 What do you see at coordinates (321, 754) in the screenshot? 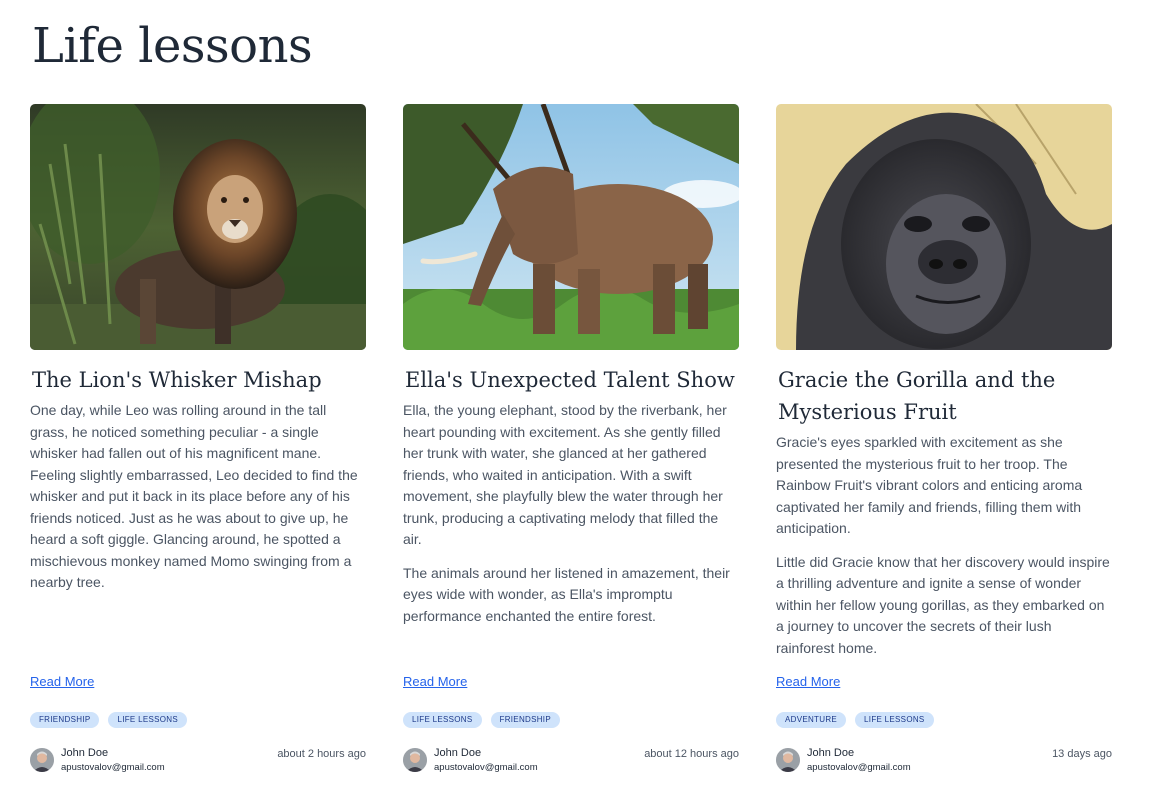
I see `timestamp: about 2 hours ago` at bounding box center [321, 754].